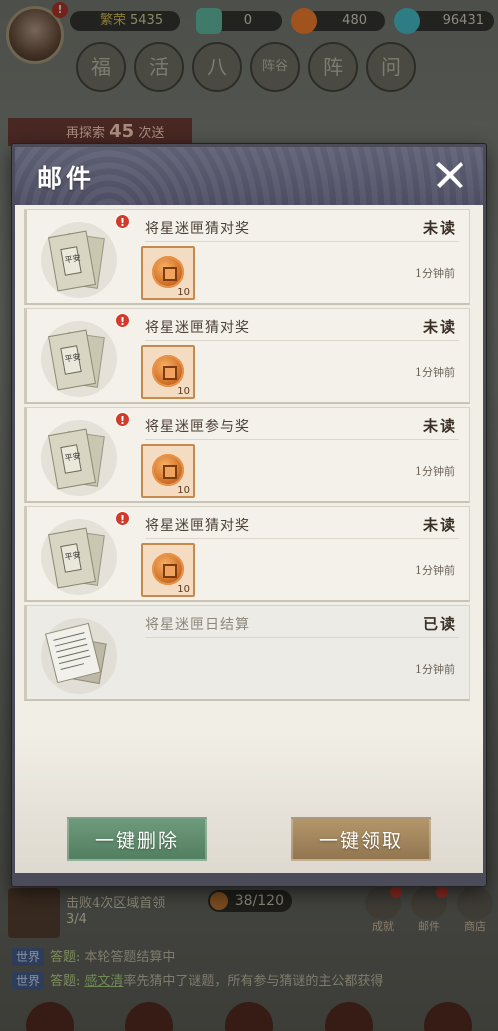 Image resolution: width=498 pixels, height=1031 pixels. I want to click on explore-text: 再探索, so click(86, 133).